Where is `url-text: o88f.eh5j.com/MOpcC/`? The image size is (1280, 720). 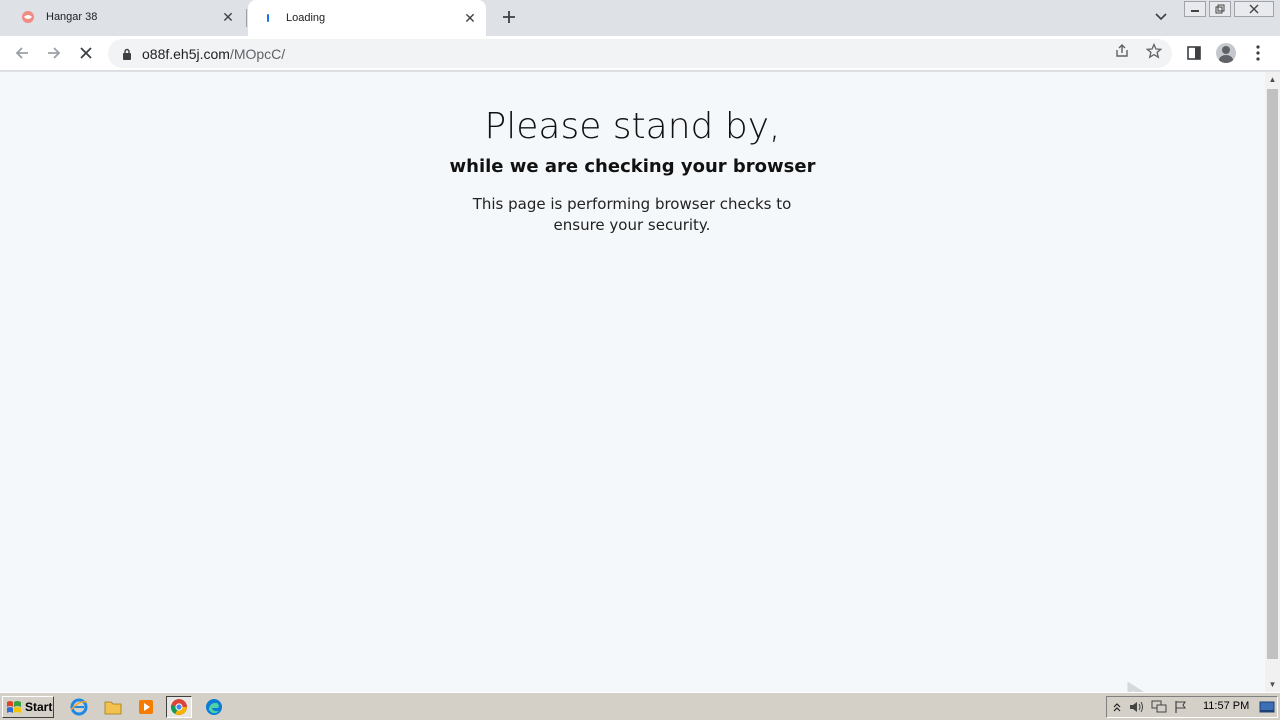
url-text: o88f.eh5j.com/MOpcC/ is located at coordinates (213, 54).